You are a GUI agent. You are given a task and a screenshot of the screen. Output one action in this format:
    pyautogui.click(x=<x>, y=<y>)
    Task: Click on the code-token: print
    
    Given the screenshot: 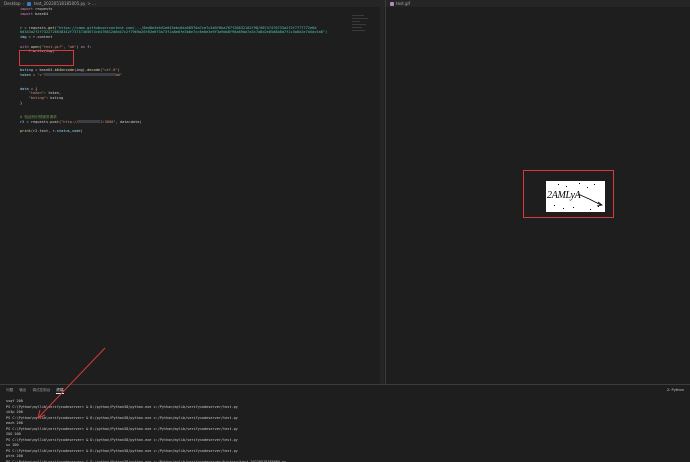 What is the action you would take?
    pyautogui.click(x=25, y=130)
    